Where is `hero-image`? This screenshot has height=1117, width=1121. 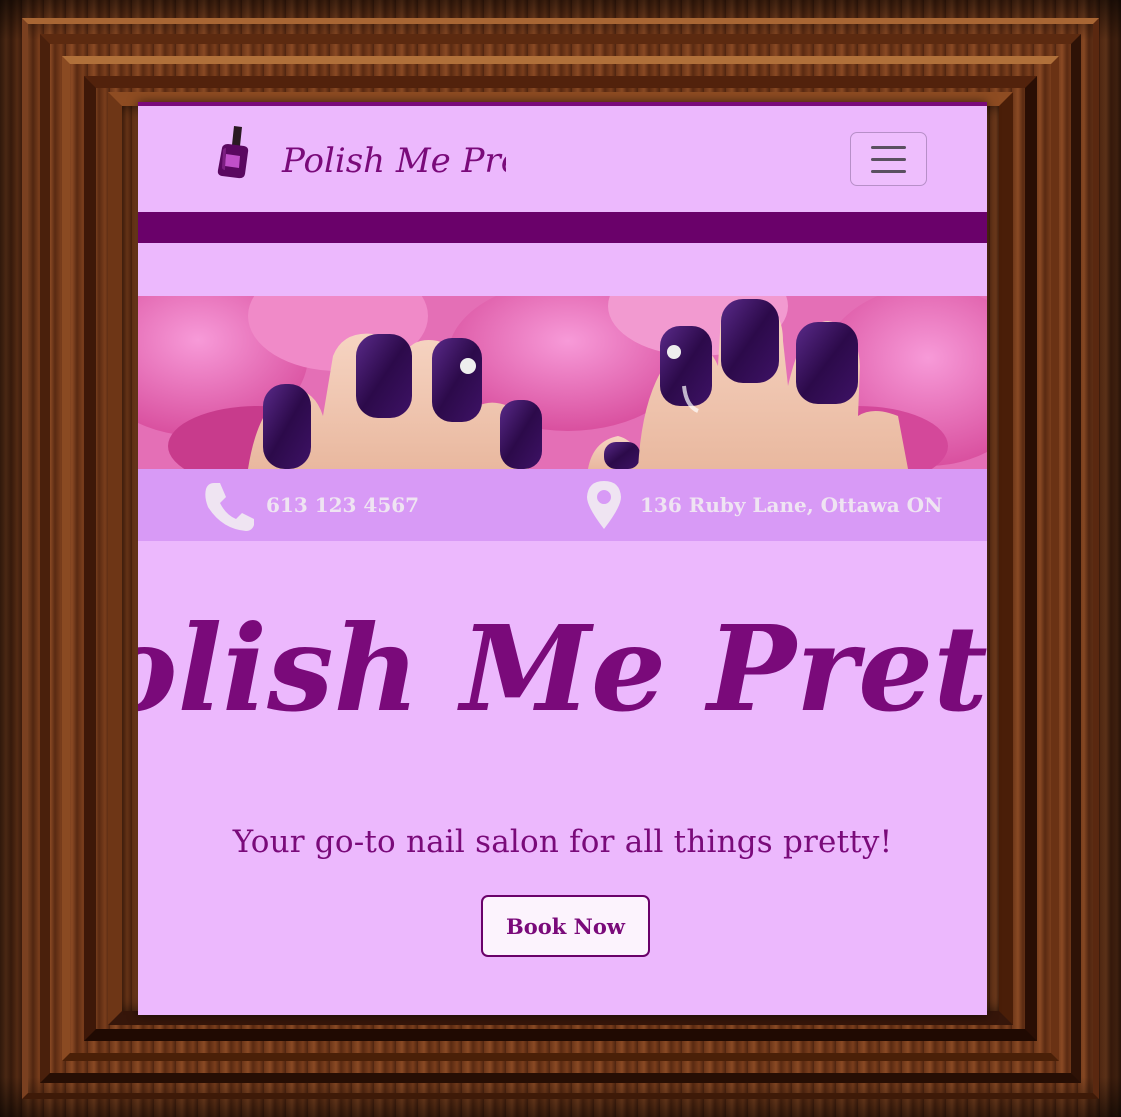
hero-image is located at coordinates (562, 382).